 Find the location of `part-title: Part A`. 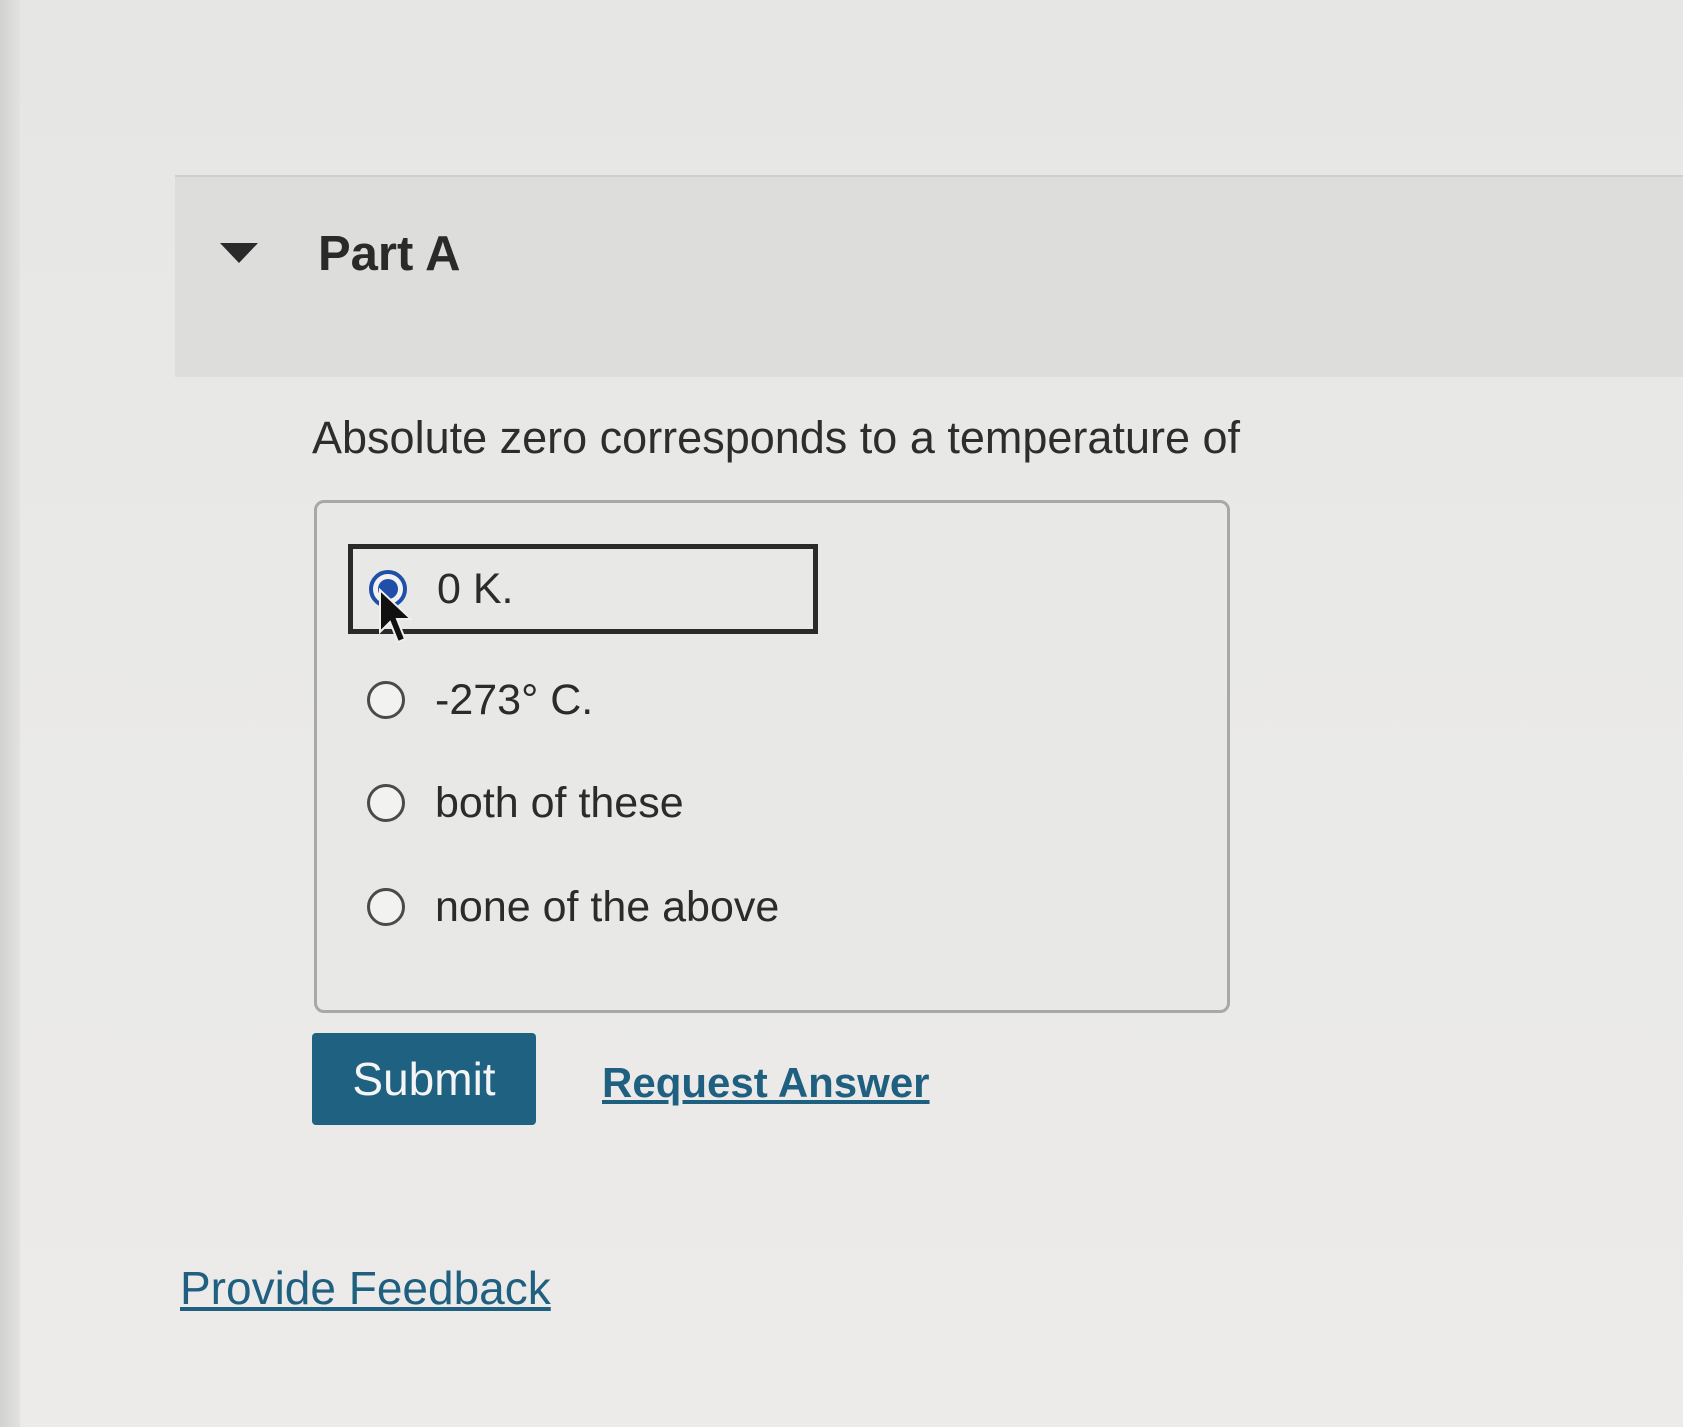

part-title: Part A is located at coordinates (389, 254).